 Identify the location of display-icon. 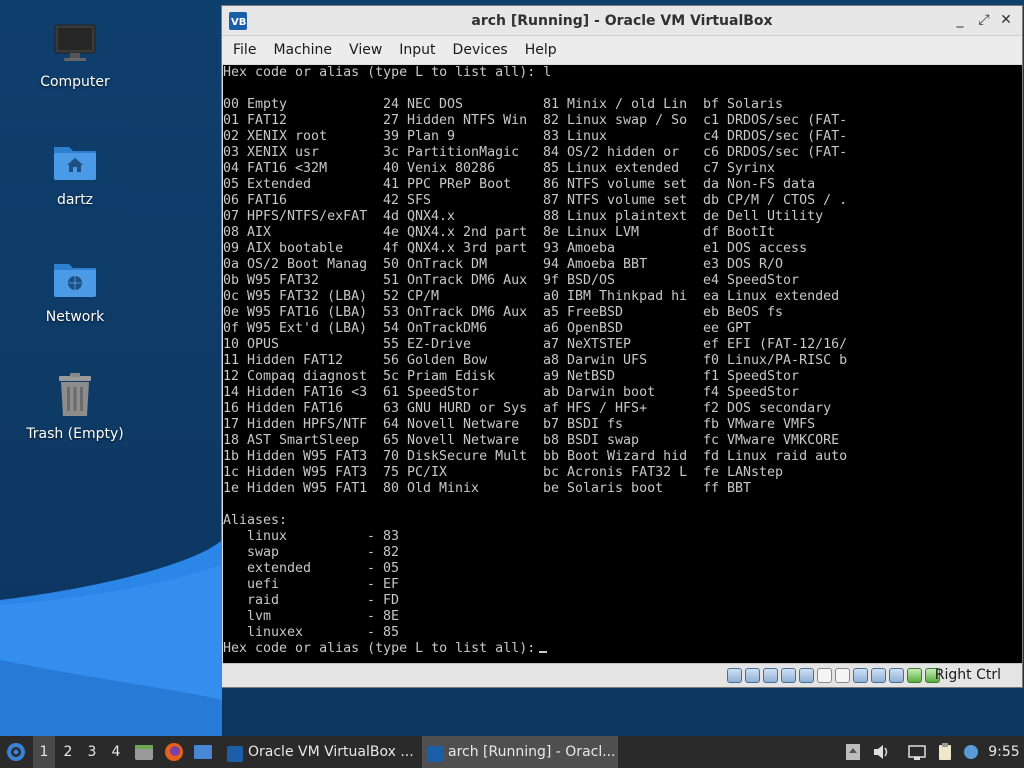
(842, 675).